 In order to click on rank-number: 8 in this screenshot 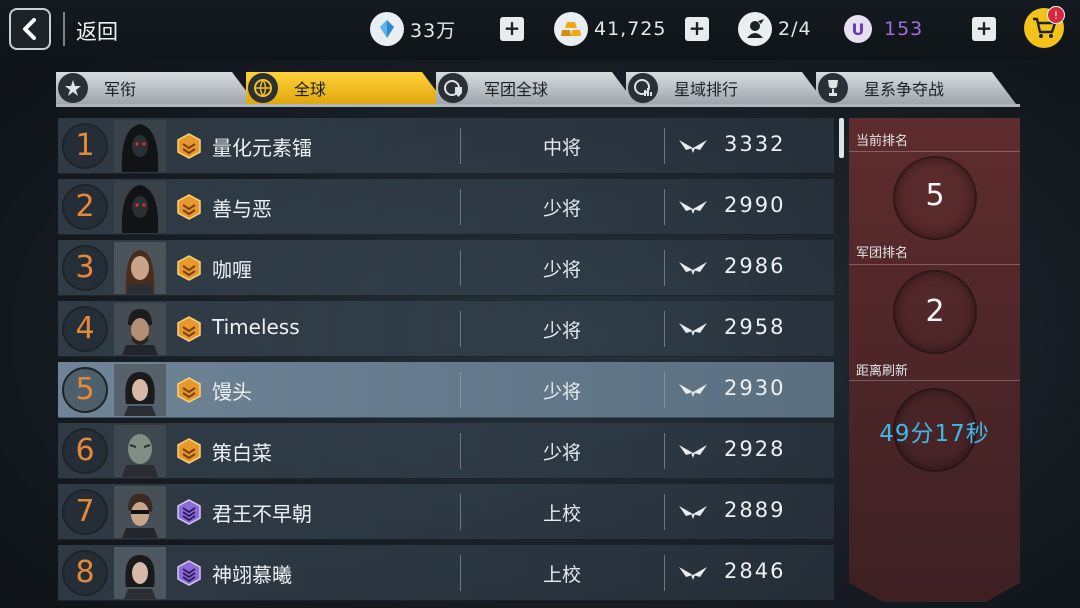, I will do `click(85, 573)`.